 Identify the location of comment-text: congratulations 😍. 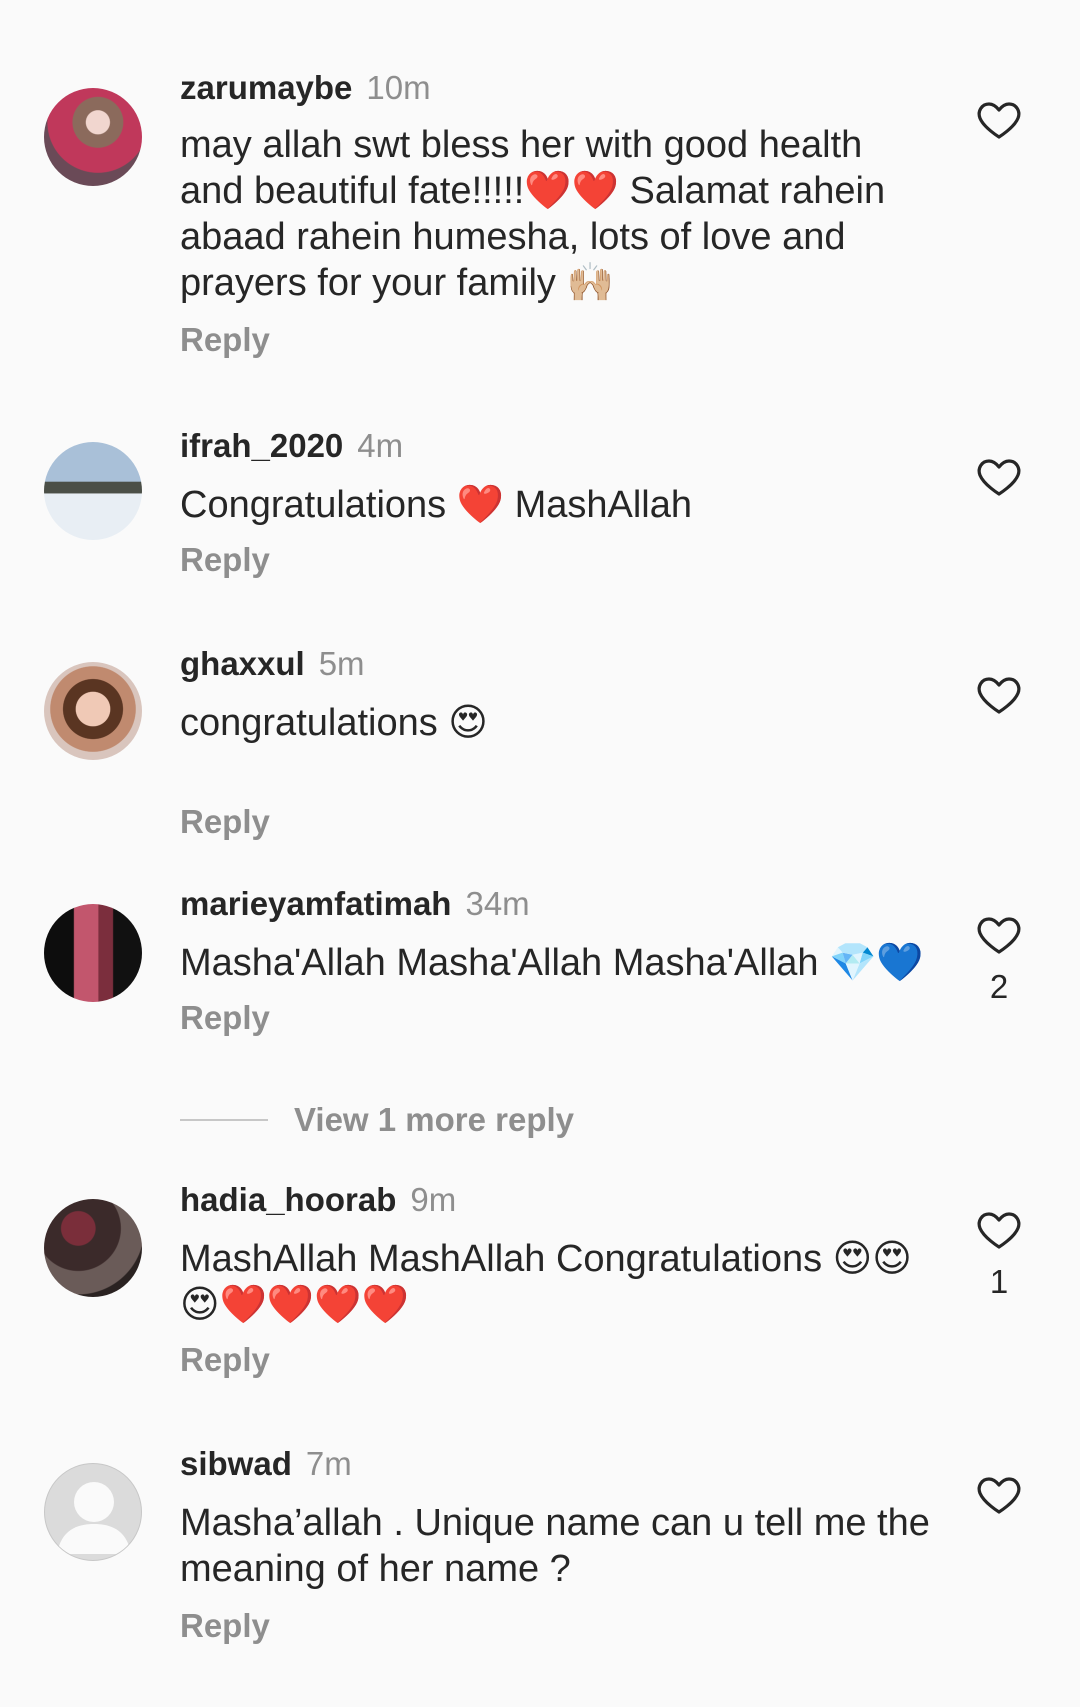
(334, 723).